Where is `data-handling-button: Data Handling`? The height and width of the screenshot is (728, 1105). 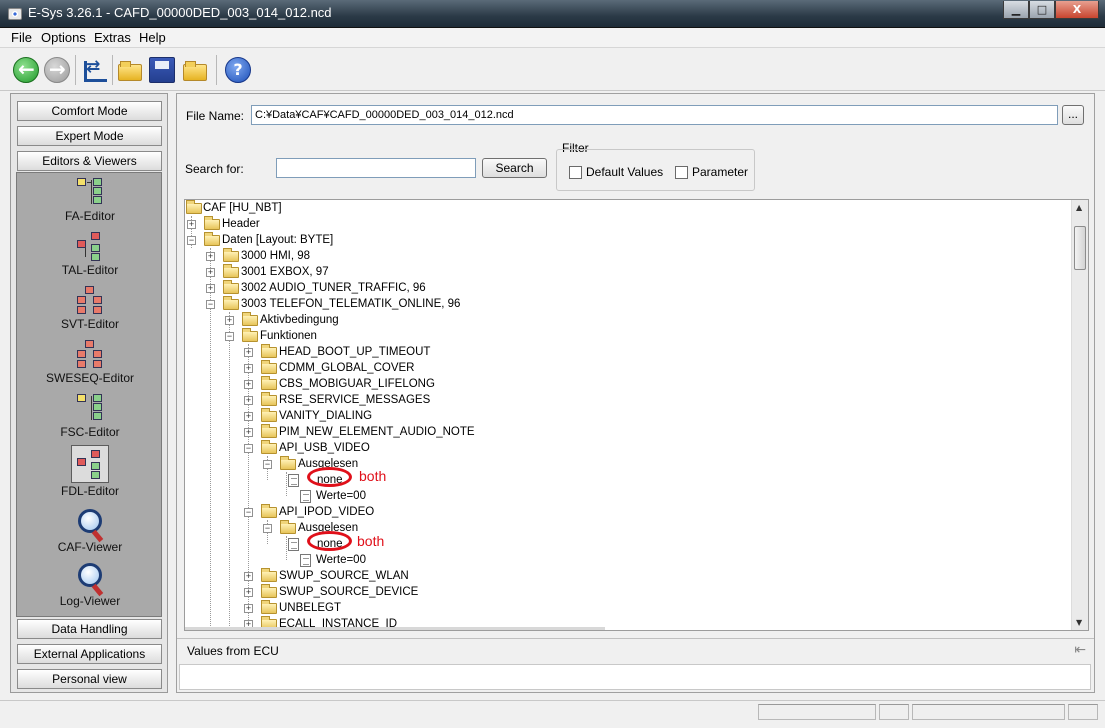
data-handling-button: Data Handling is located at coordinates (89, 629).